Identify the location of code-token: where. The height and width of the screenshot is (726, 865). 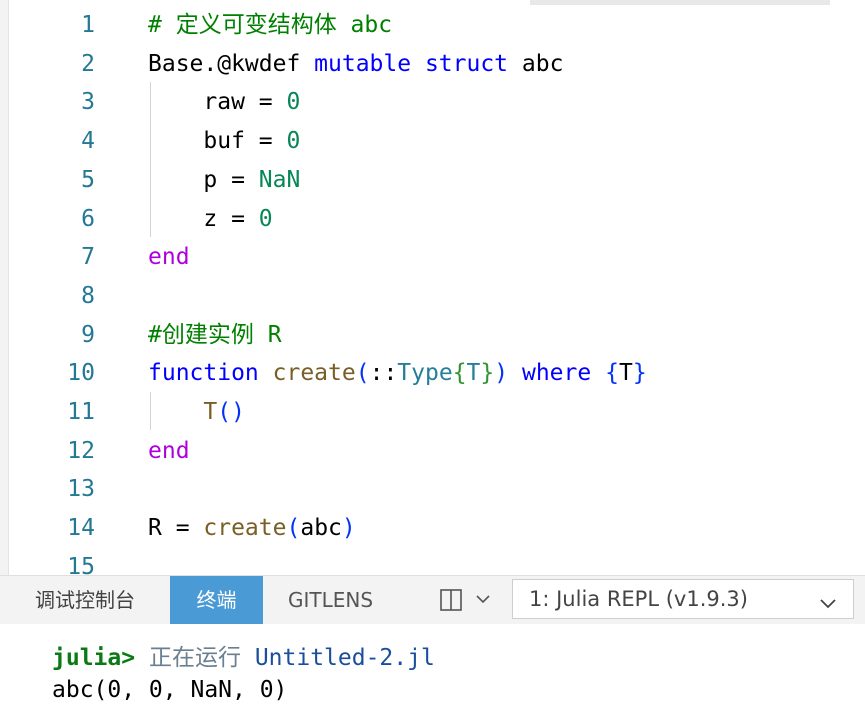
(556, 373).